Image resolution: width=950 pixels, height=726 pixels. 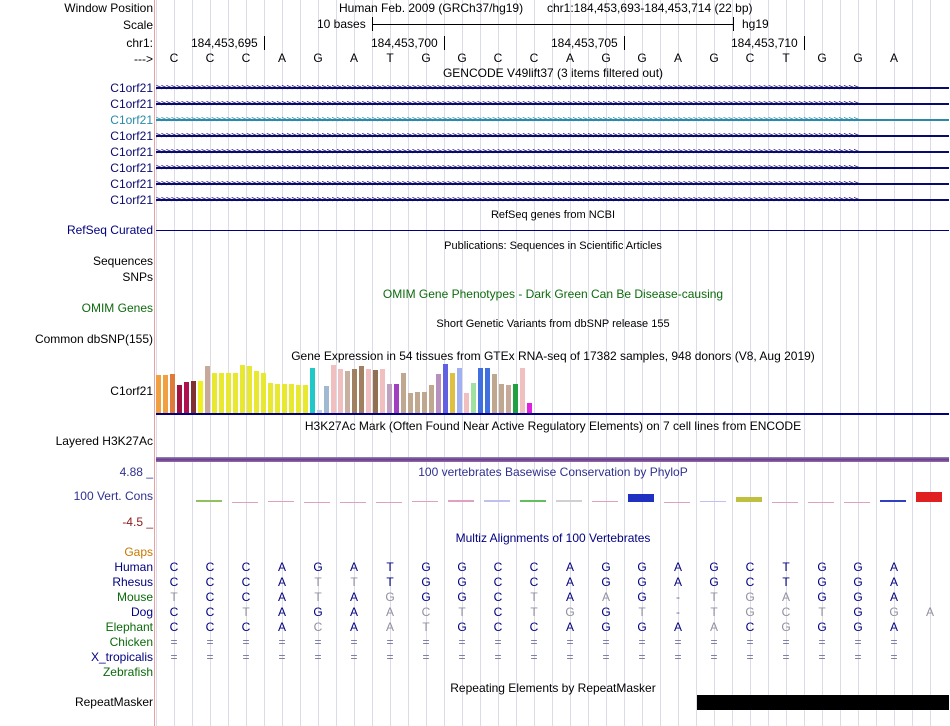 I want to click on species-label: Chicken, so click(x=131, y=642).